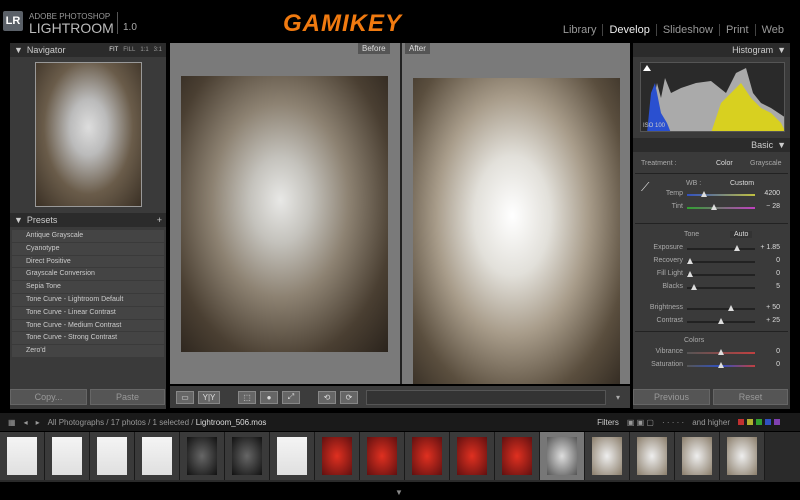 This screenshot has width=800, height=500. I want to click on toolbar-menu-icon: ▾, so click(618, 397).